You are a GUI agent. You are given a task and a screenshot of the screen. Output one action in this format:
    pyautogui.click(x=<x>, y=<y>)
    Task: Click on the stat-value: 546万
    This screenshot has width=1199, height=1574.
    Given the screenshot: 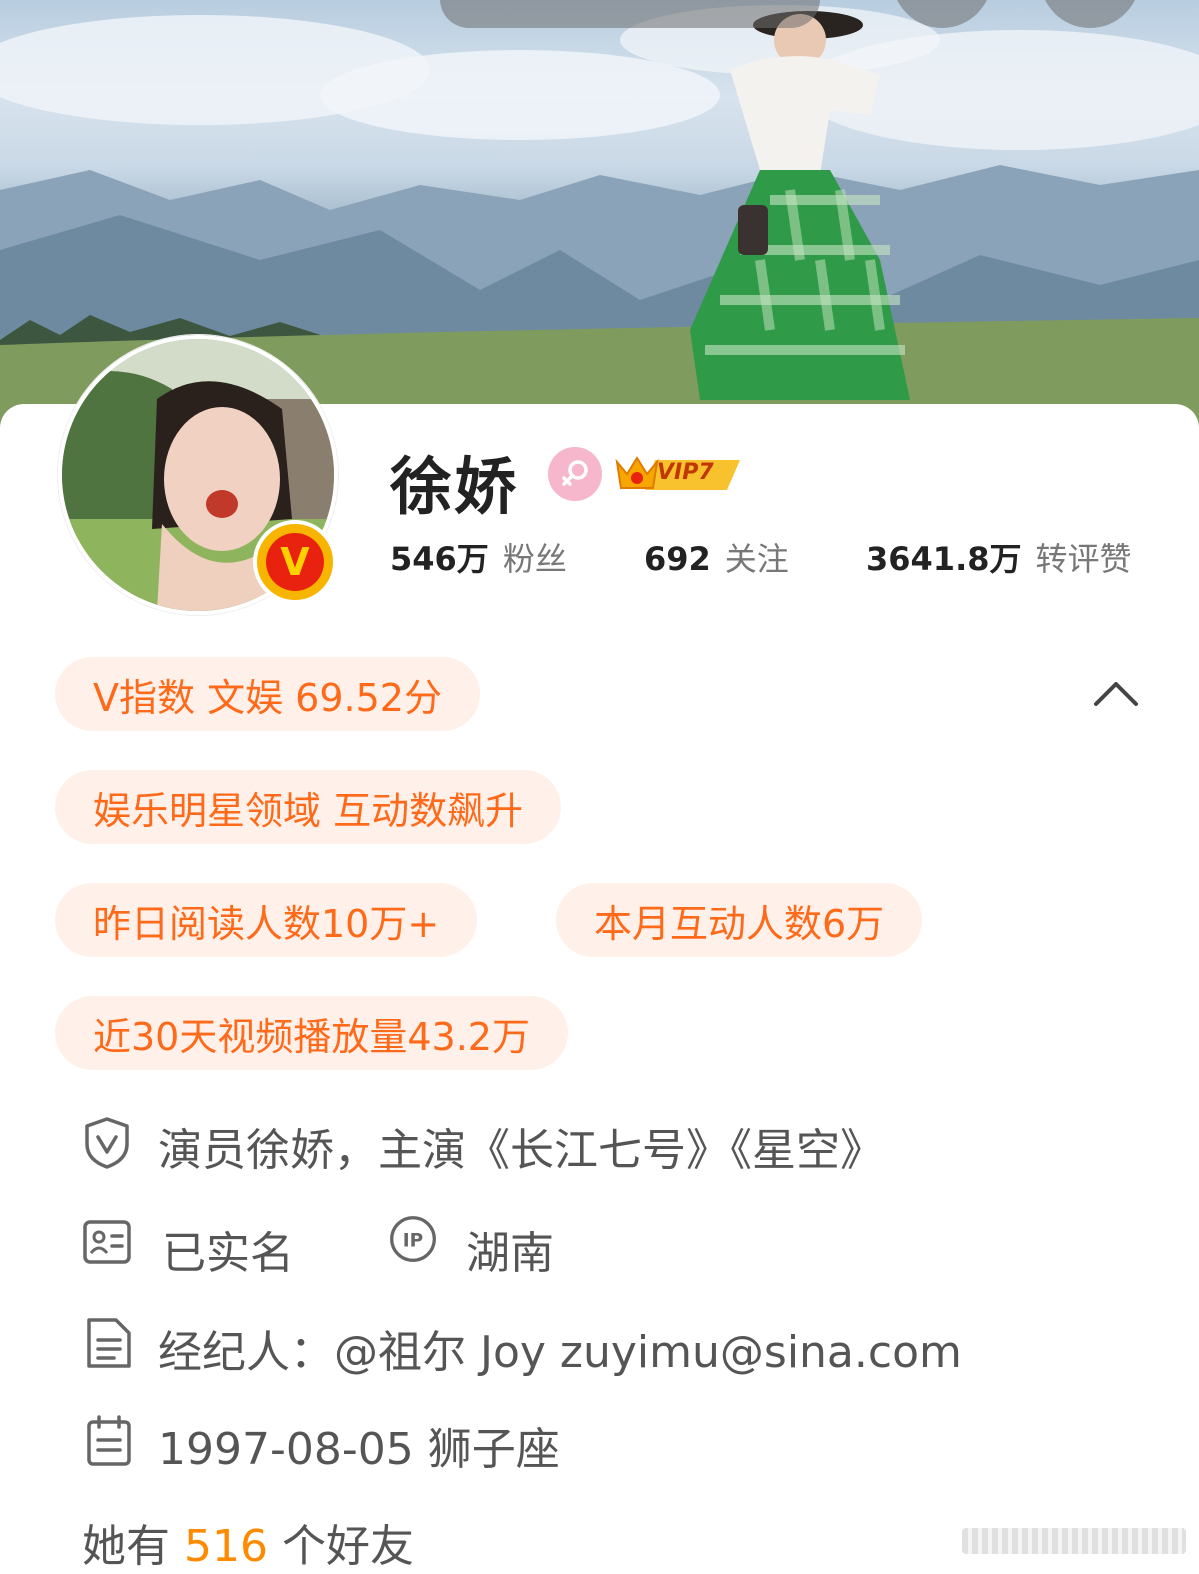 What is the action you would take?
    pyautogui.click(x=439, y=559)
    